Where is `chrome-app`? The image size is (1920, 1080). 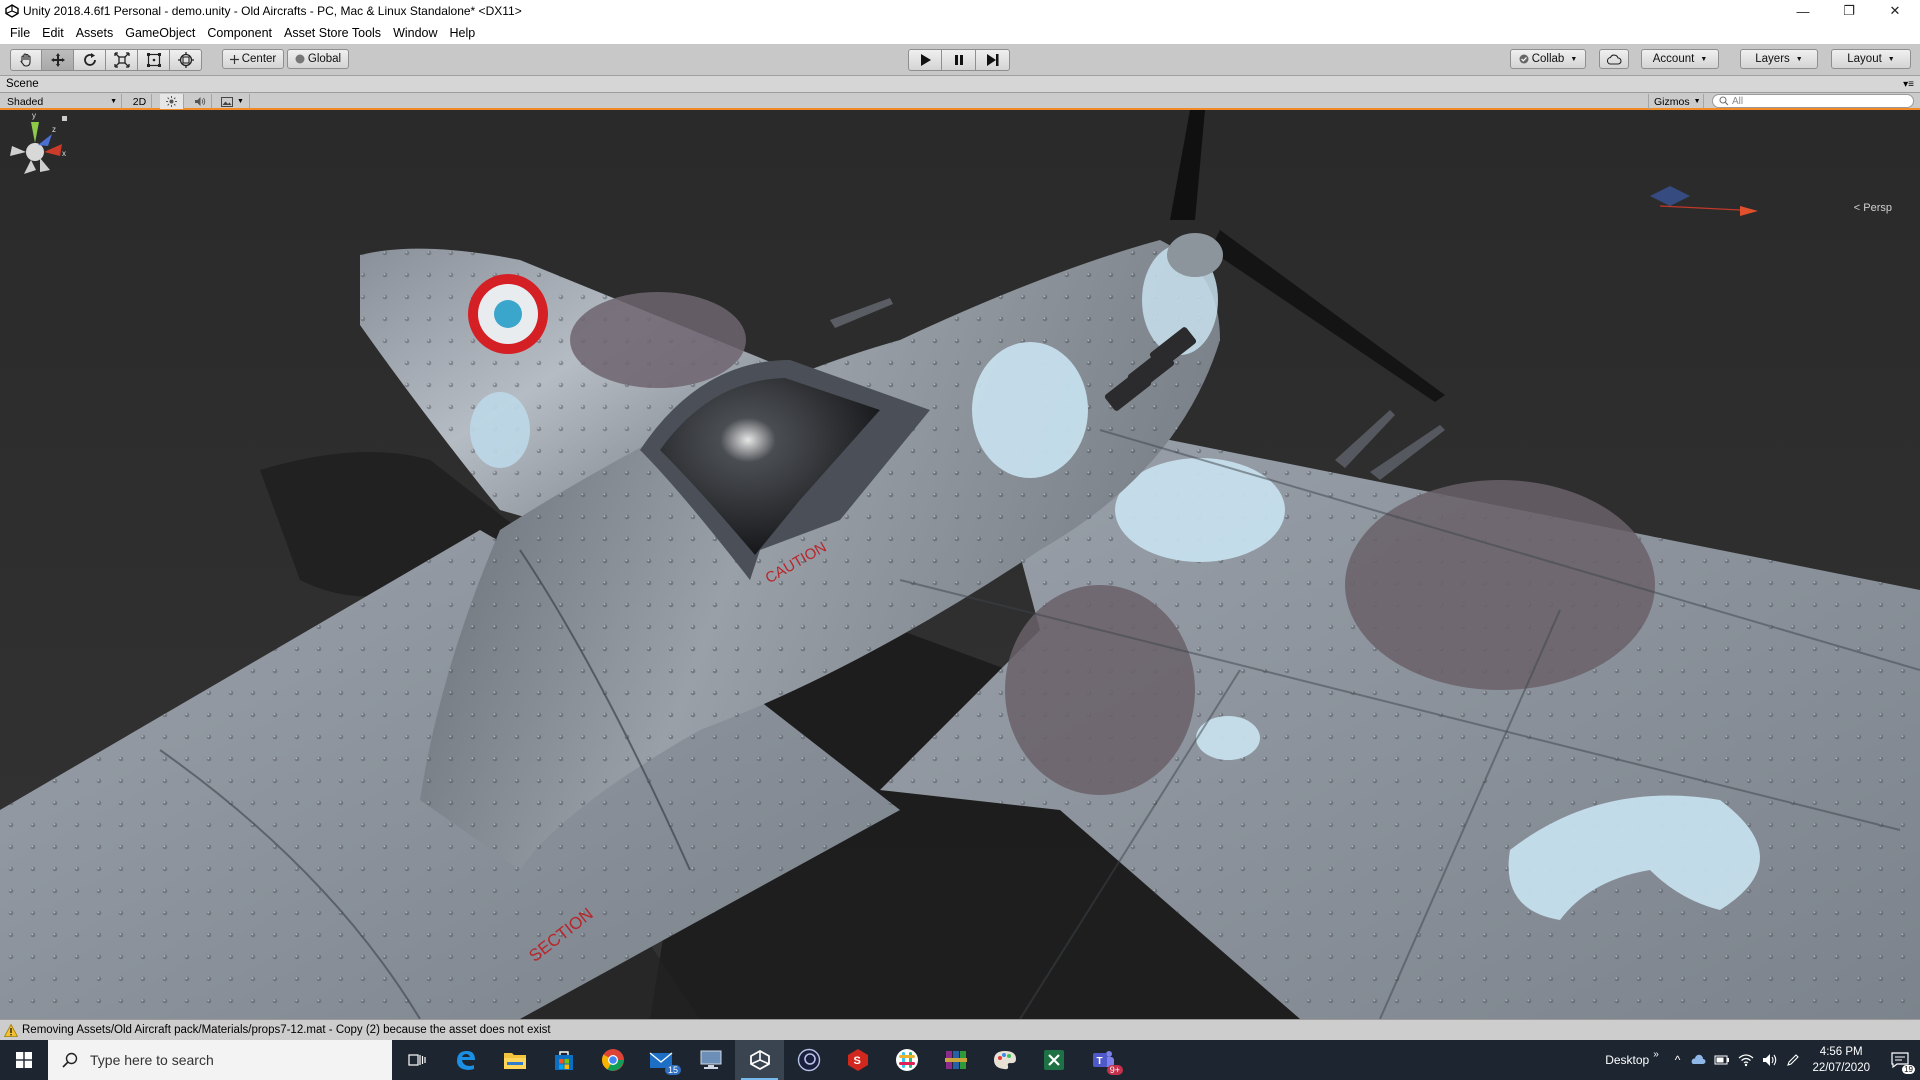 chrome-app is located at coordinates (612, 1060).